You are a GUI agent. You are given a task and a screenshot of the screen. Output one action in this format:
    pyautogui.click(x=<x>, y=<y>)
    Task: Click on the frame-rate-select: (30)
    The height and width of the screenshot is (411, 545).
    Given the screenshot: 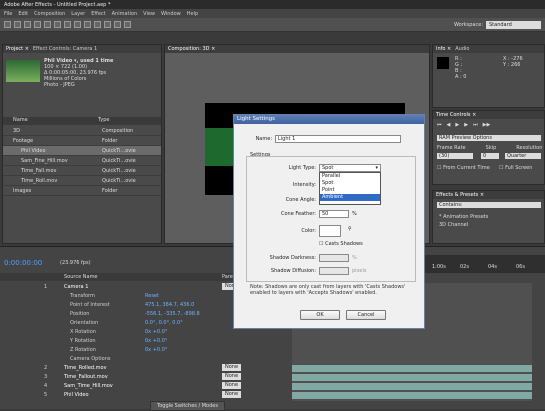 What is the action you would take?
    pyautogui.click(x=455, y=156)
    